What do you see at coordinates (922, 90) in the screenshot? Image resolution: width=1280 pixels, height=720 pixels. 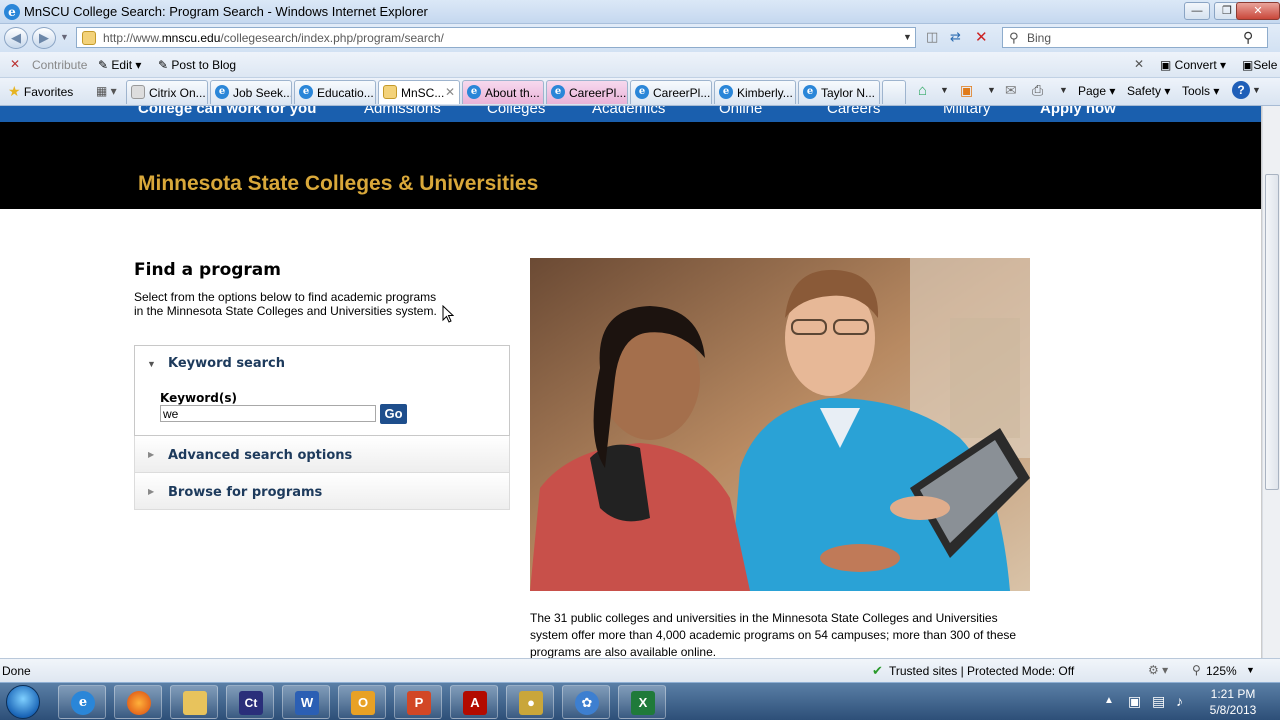 I see `home-icon: ⌂` at bounding box center [922, 90].